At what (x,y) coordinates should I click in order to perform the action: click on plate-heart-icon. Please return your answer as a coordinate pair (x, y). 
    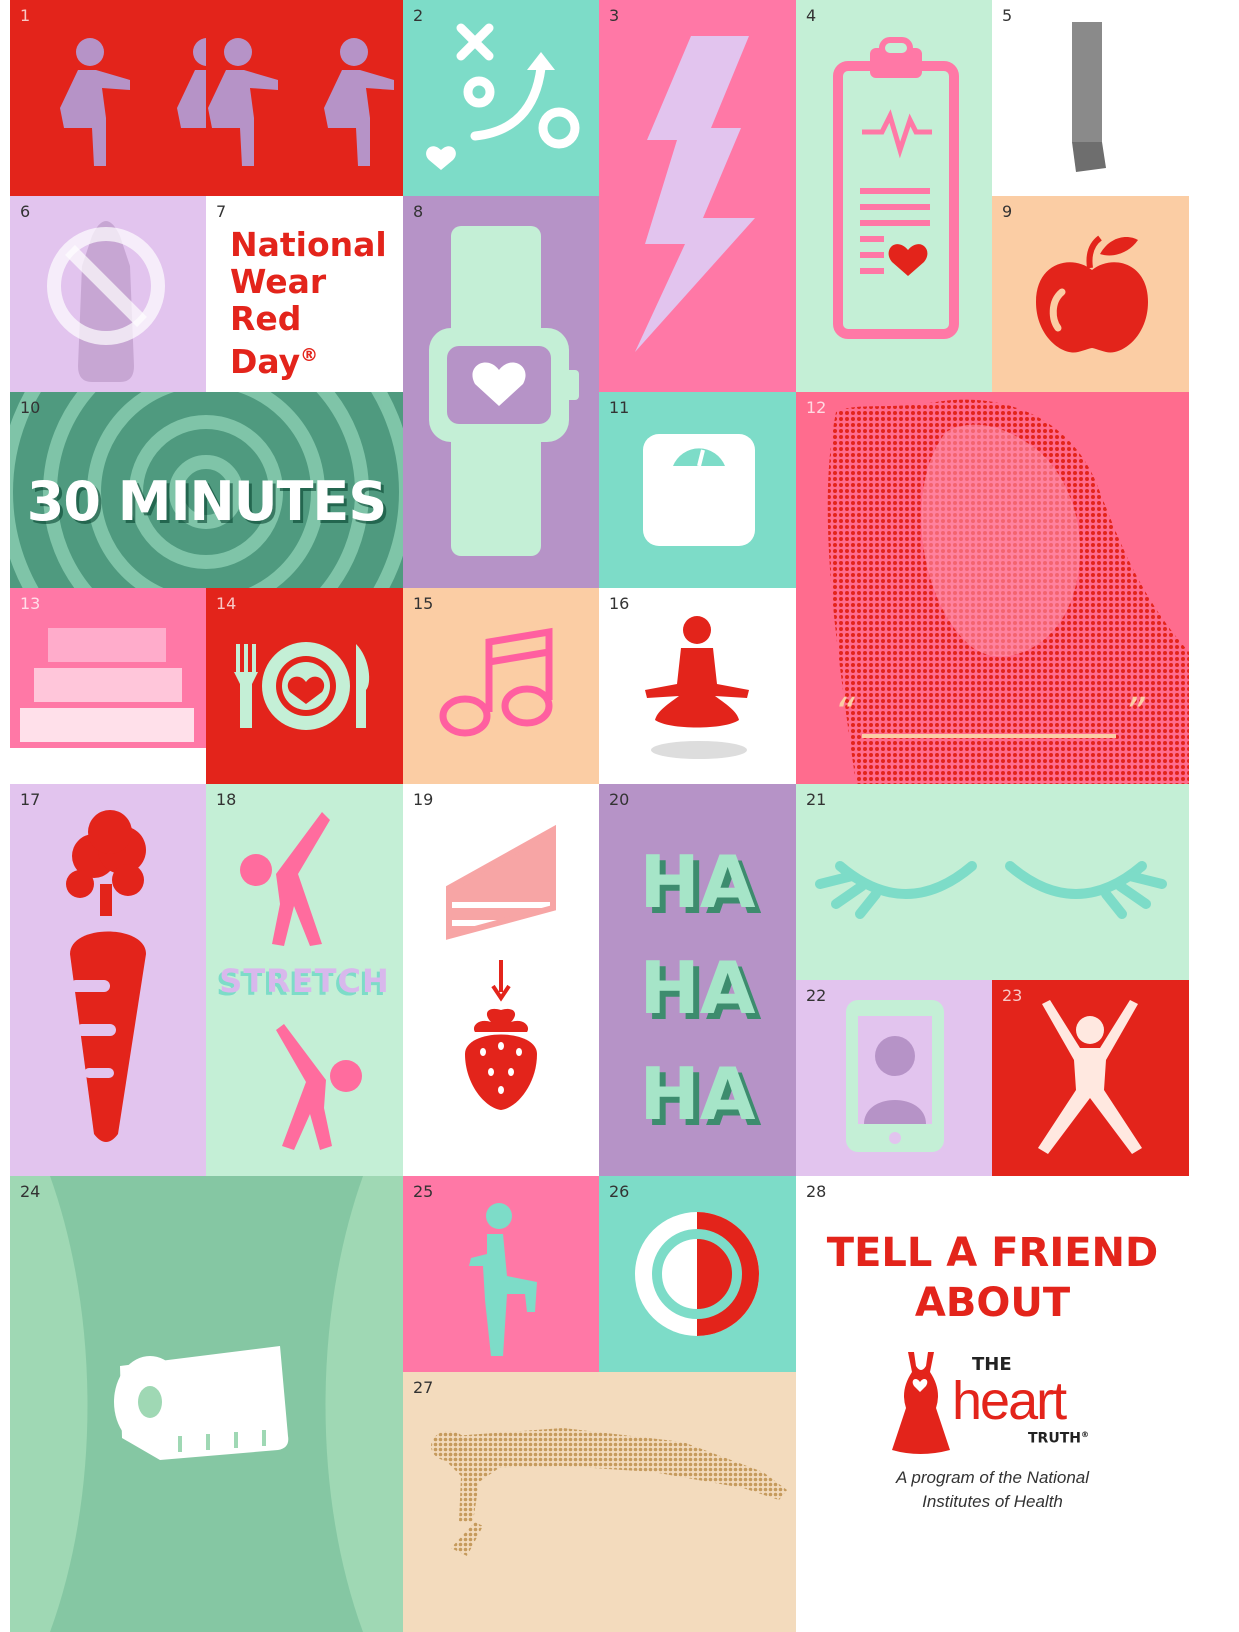
    Looking at the image, I should click on (302, 686).